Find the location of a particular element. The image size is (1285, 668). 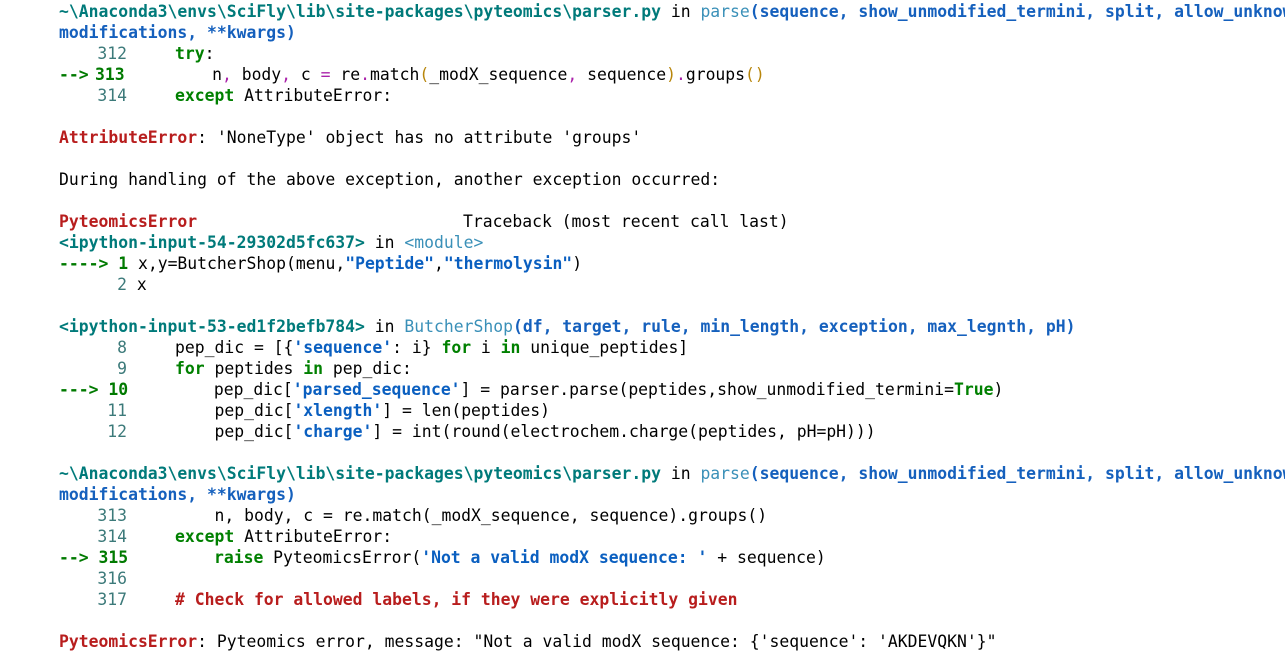

arrow-marker: --> is located at coordinates (74, 74).